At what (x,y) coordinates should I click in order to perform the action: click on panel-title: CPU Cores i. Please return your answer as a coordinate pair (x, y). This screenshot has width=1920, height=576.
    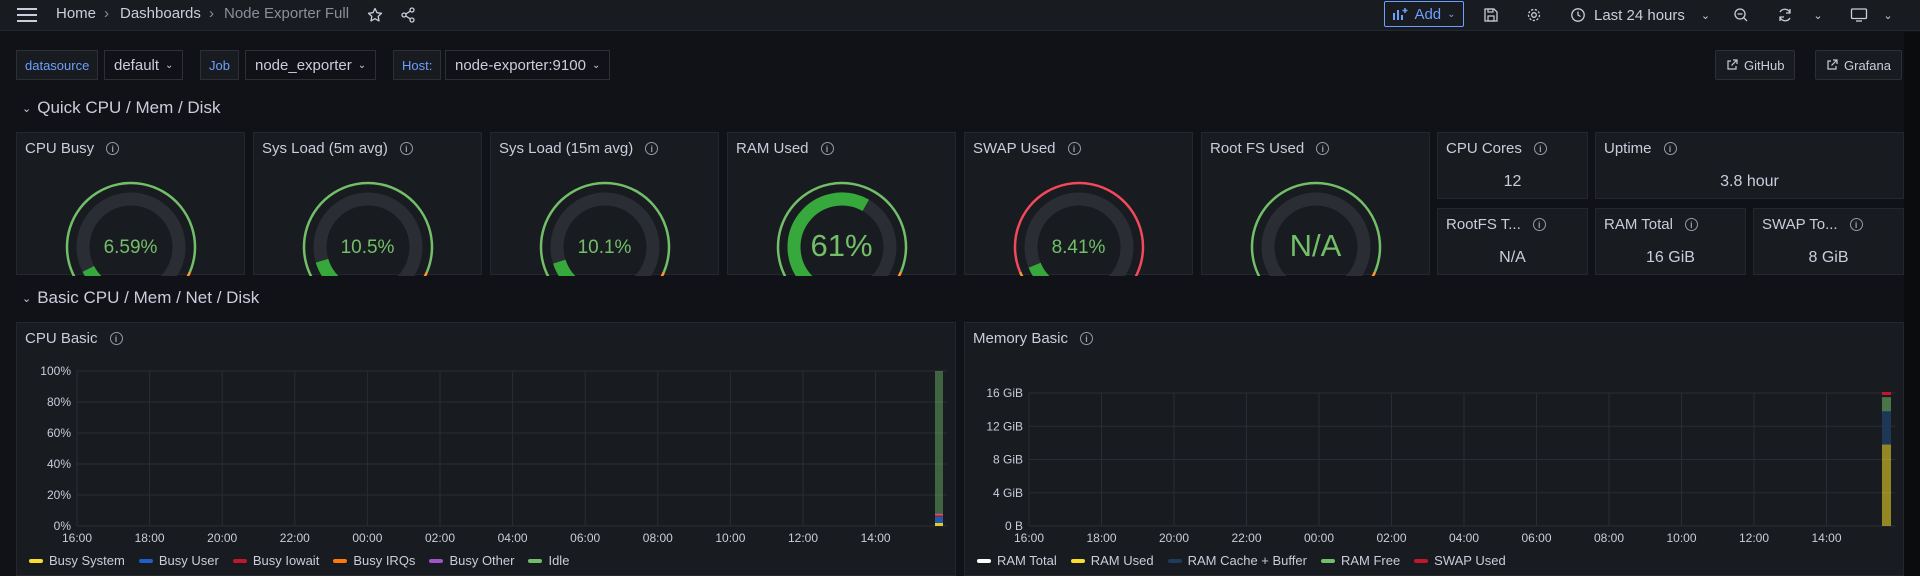
    Looking at the image, I should click on (1496, 148).